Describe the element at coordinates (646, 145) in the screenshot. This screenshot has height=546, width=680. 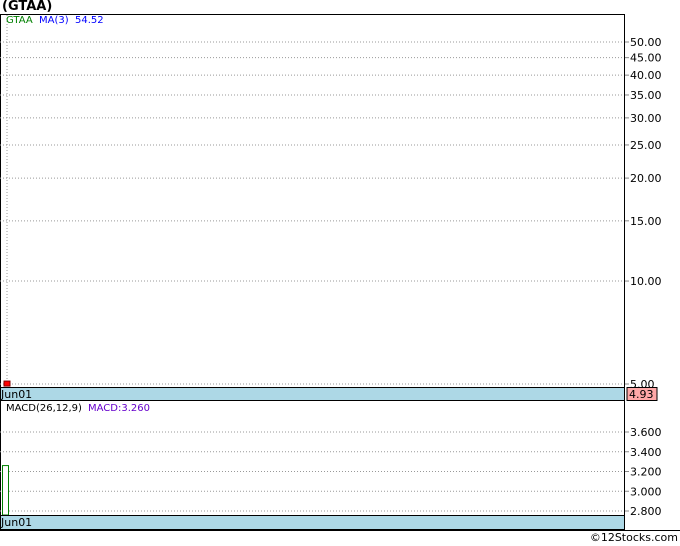
I see `price-tick-label: 25.00` at that location.